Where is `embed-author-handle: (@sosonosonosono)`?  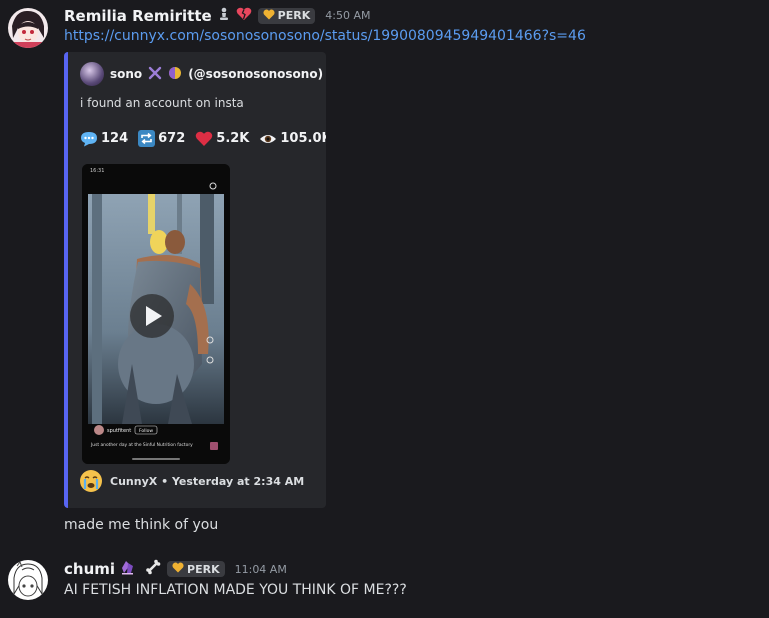 embed-author-handle: (@sosonosonosono) is located at coordinates (256, 74).